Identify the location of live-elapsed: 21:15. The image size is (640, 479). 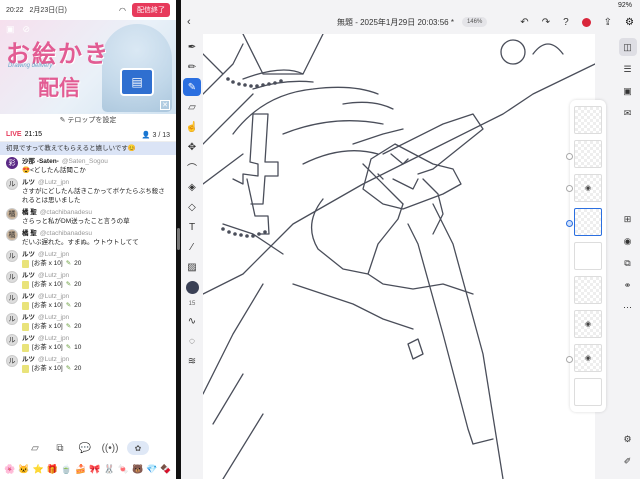
(33, 134).